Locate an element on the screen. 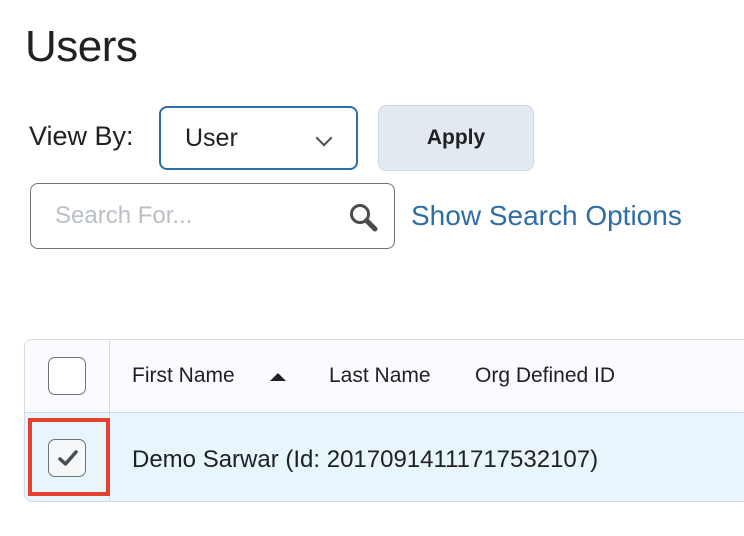 The height and width of the screenshot is (536, 744). search-box is located at coordinates (212, 216).